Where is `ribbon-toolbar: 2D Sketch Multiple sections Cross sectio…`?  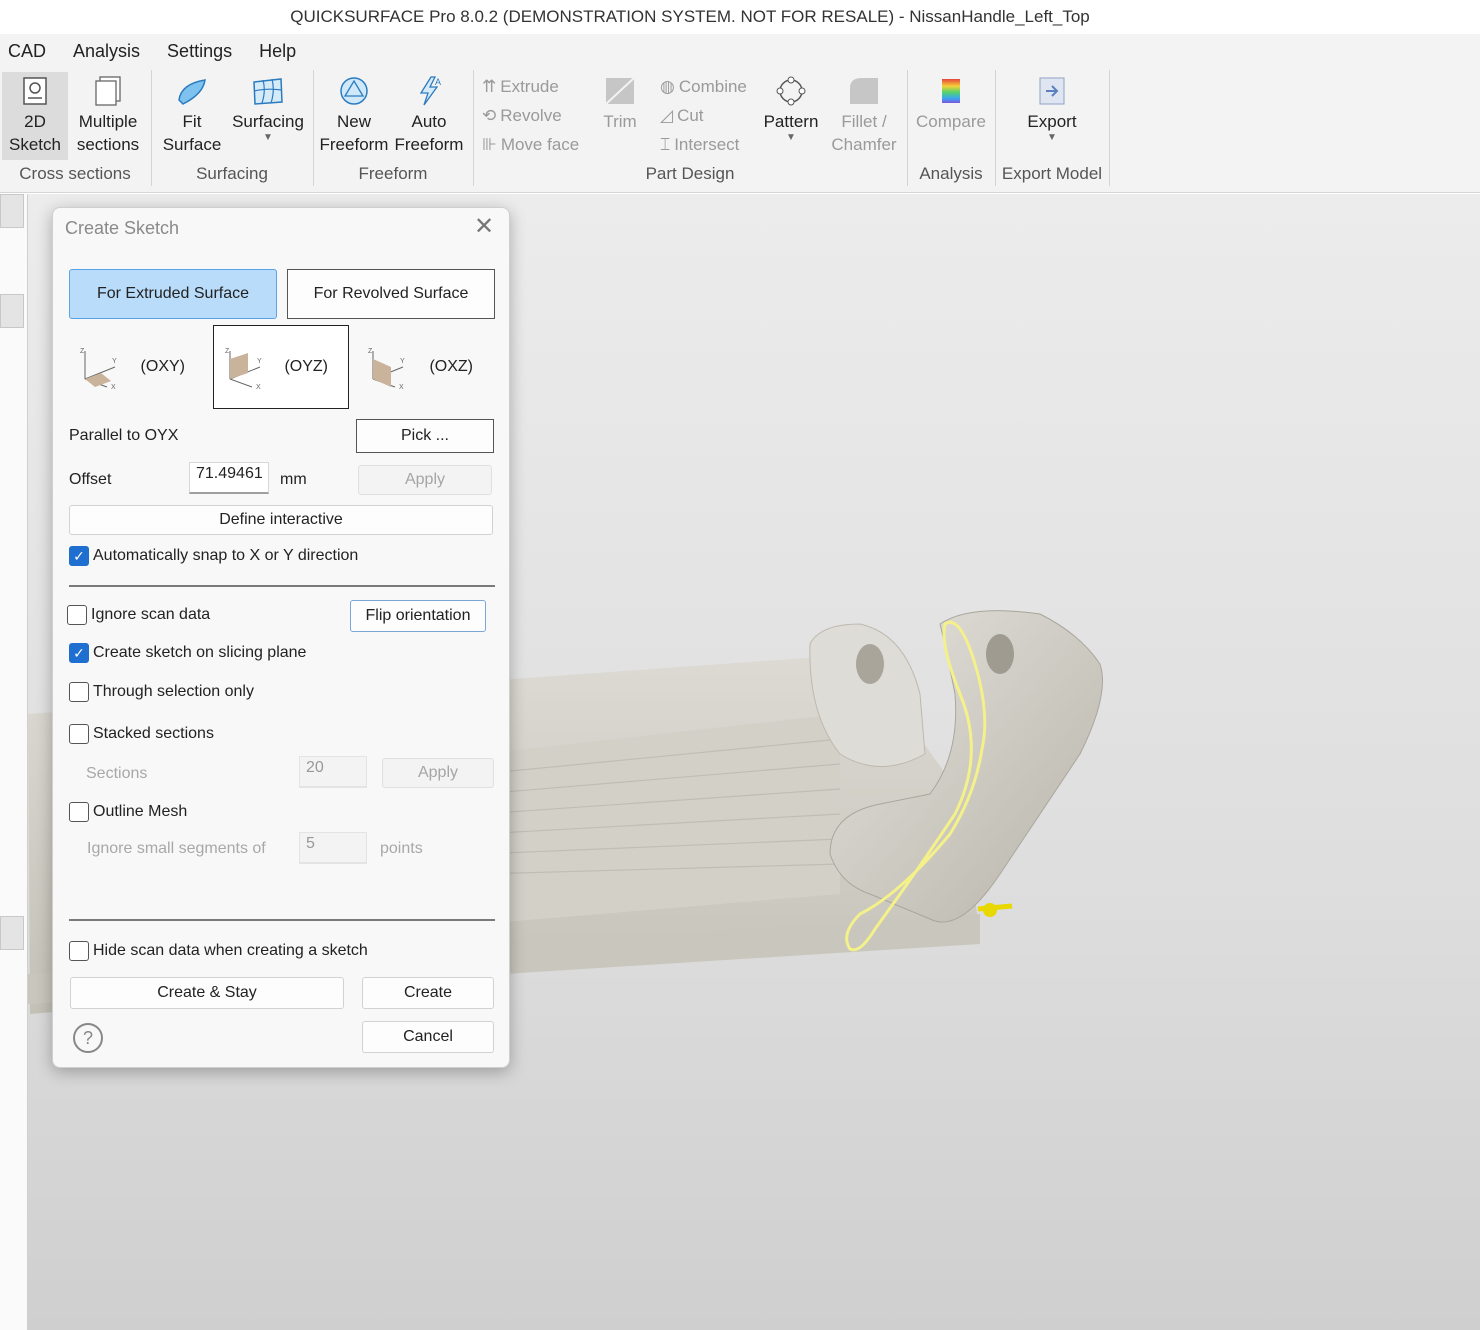
ribbon-toolbar: 2D Sketch Multiple sections Cross sectio… is located at coordinates (740, 129).